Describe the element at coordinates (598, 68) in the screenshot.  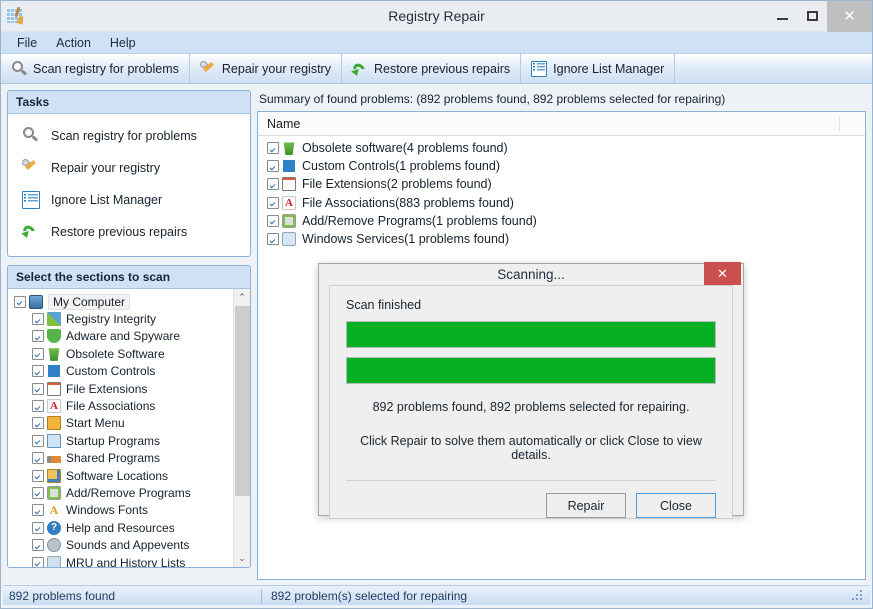
I see `toolbar-ignore-list-button: Ignore List Manager` at that location.